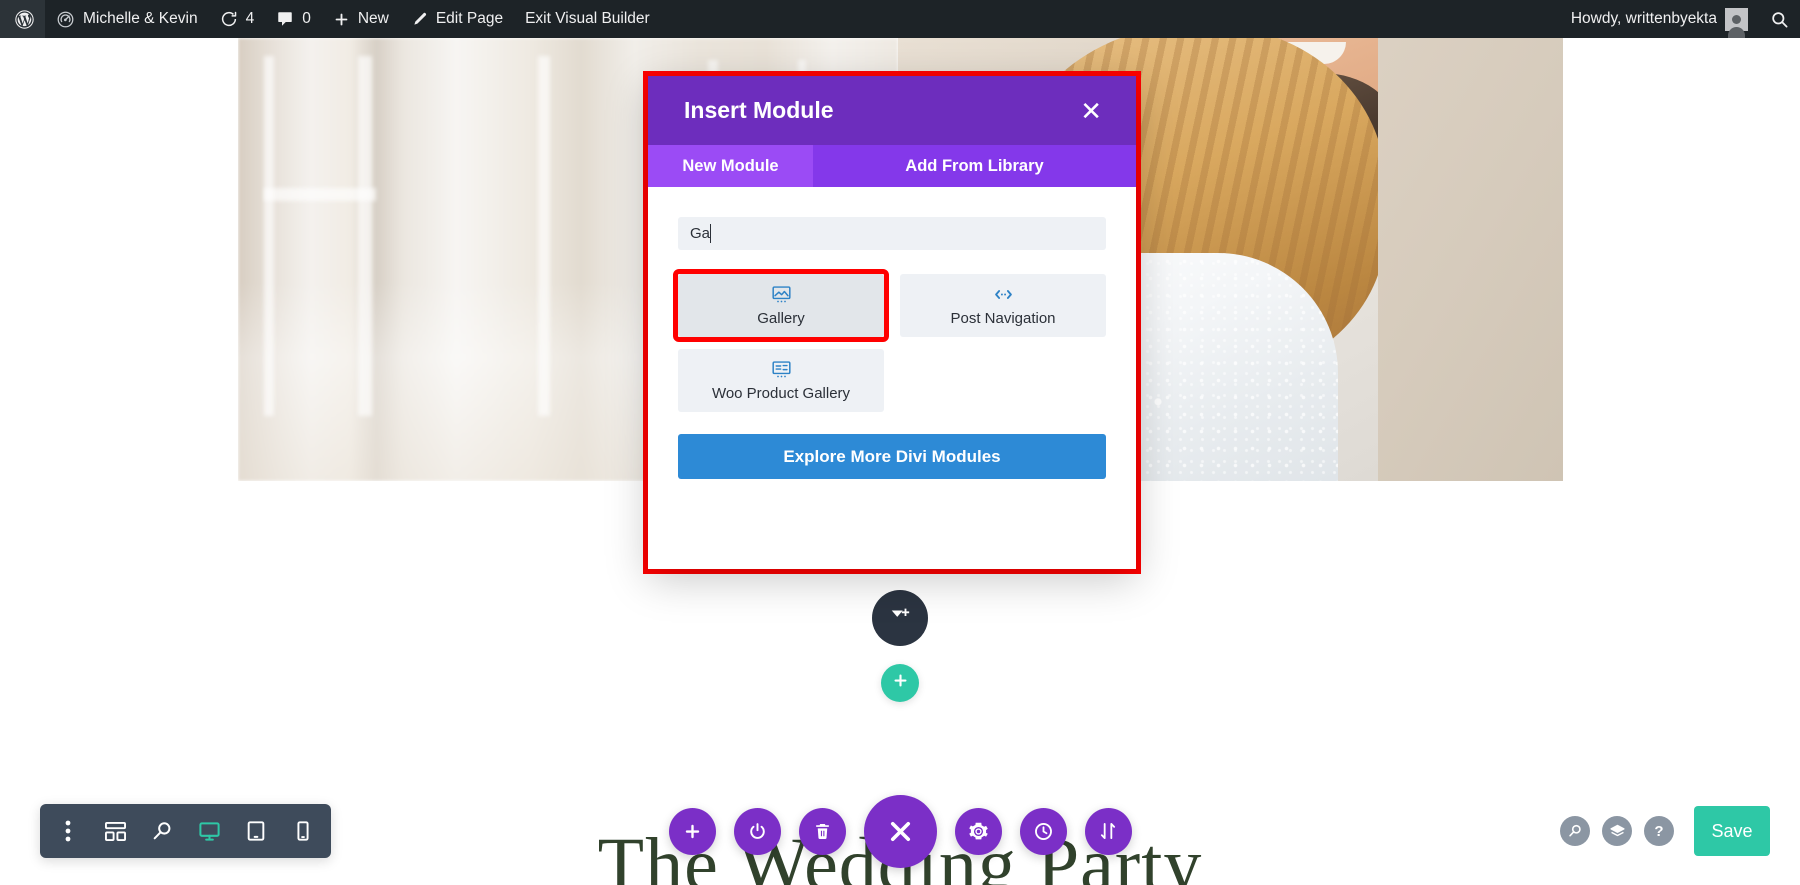 Image resolution: width=1800 pixels, height=885 pixels. I want to click on editing-history-button, so click(1043, 831).